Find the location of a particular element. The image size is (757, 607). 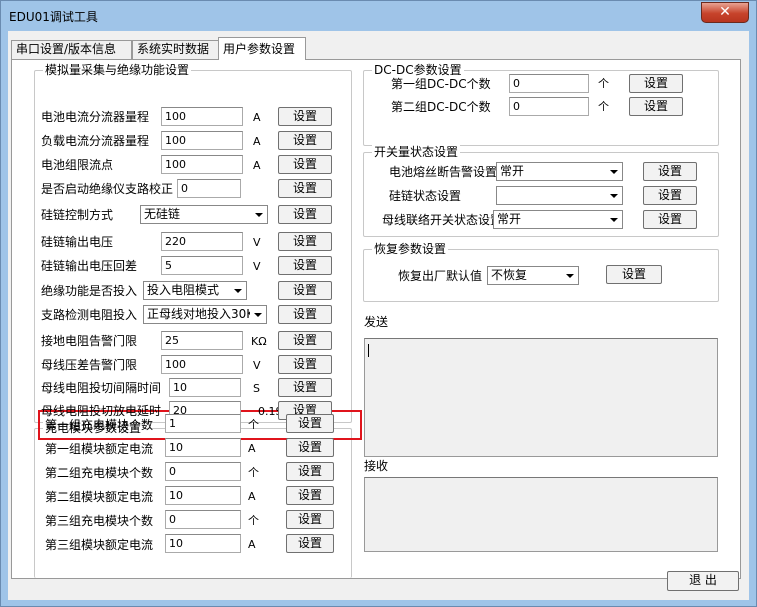

charging-row-label: 第二组充电模块个数 is located at coordinates (99, 473).